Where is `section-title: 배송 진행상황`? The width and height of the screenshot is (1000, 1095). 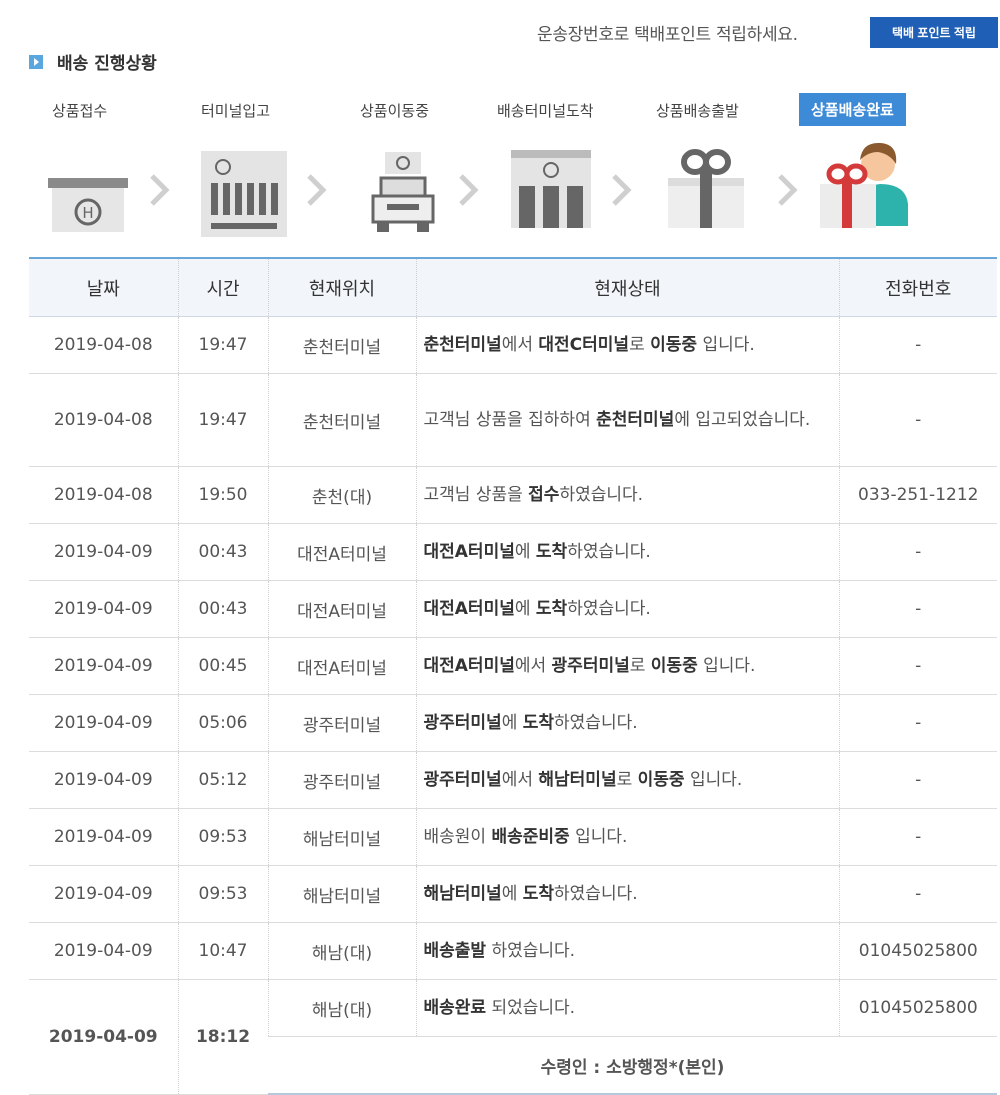
section-title: 배송 진행상황 is located at coordinates (93, 61).